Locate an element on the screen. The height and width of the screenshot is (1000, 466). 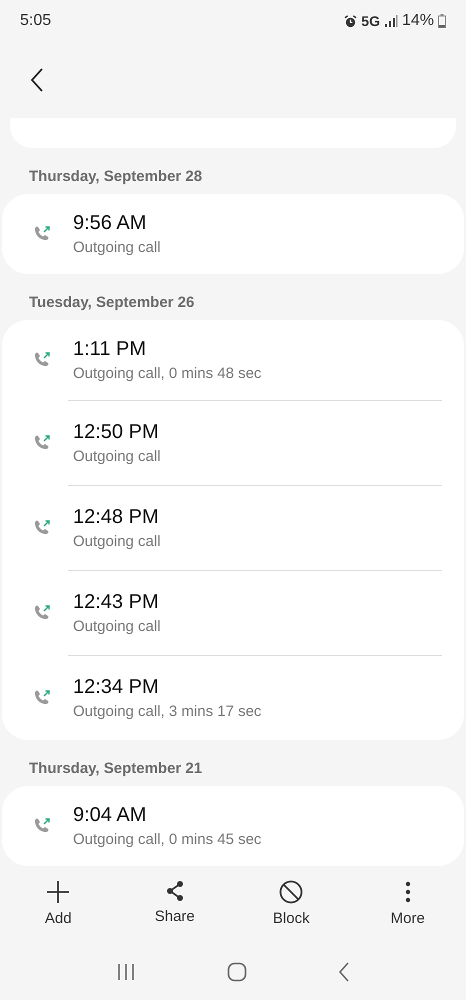
share-button: Share is located at coordinates (174, 910).